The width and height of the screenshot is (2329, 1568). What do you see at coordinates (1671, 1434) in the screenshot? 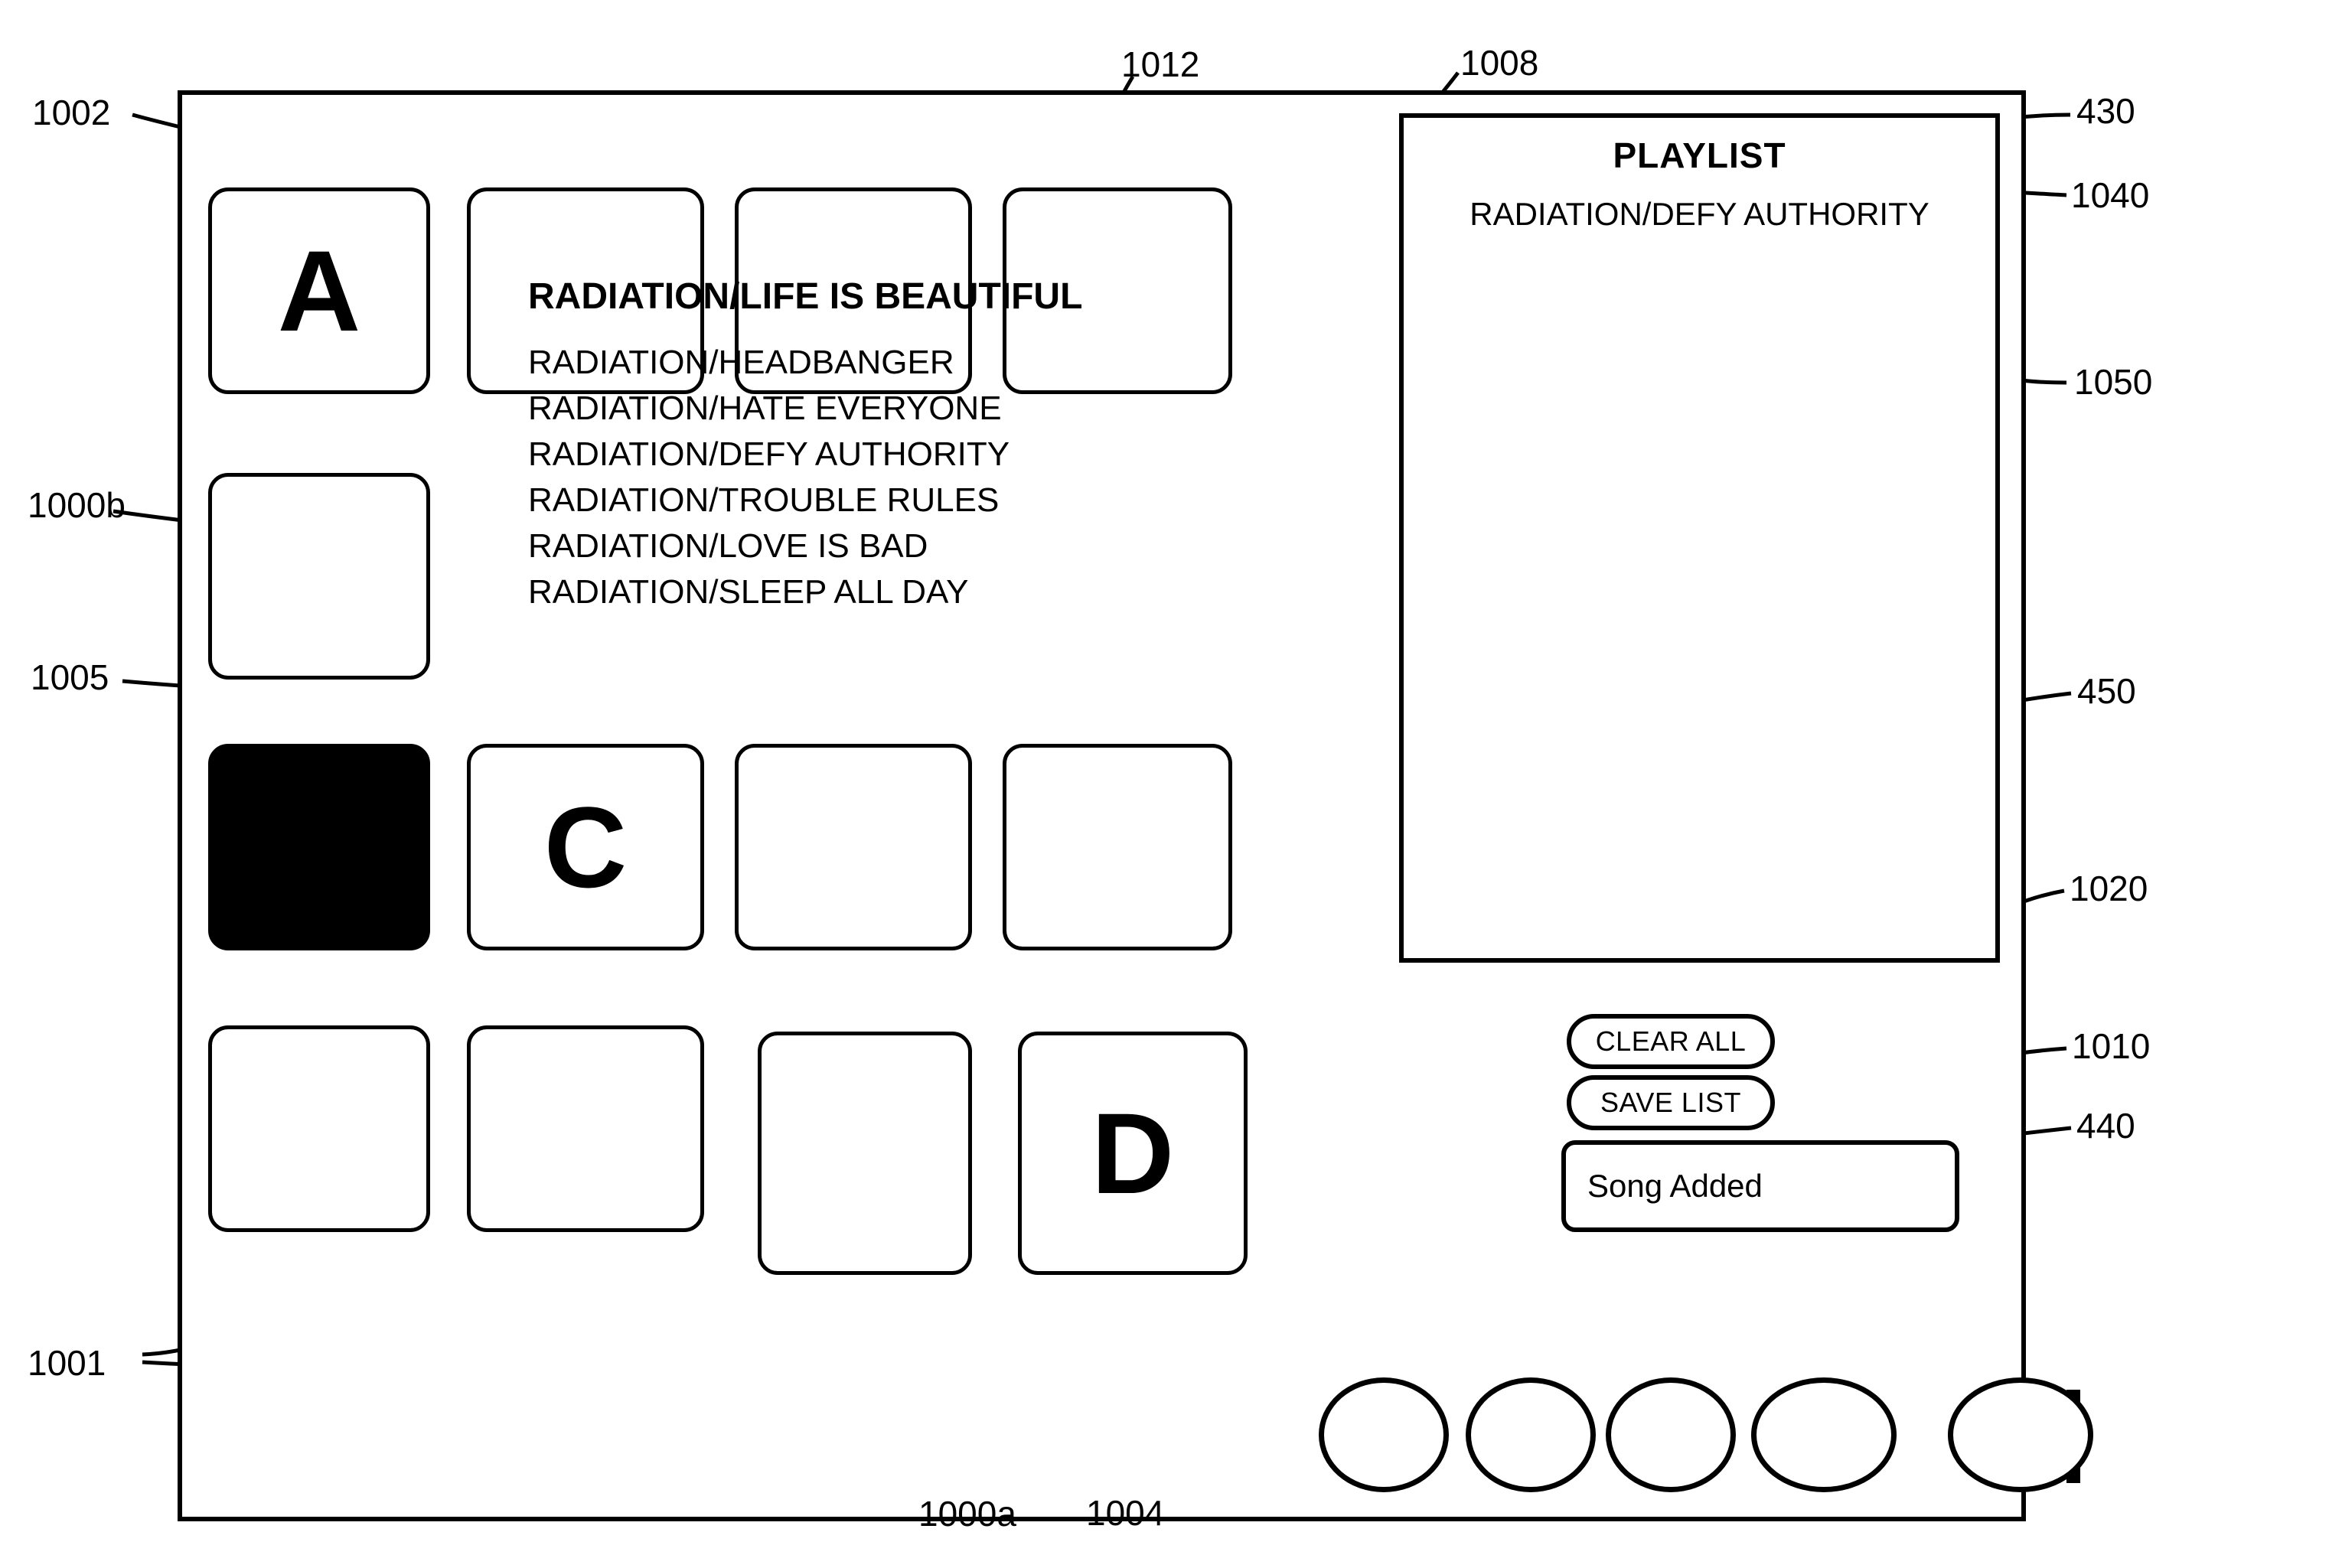
I see `pause-button` at bounding box center [1671, 1434].